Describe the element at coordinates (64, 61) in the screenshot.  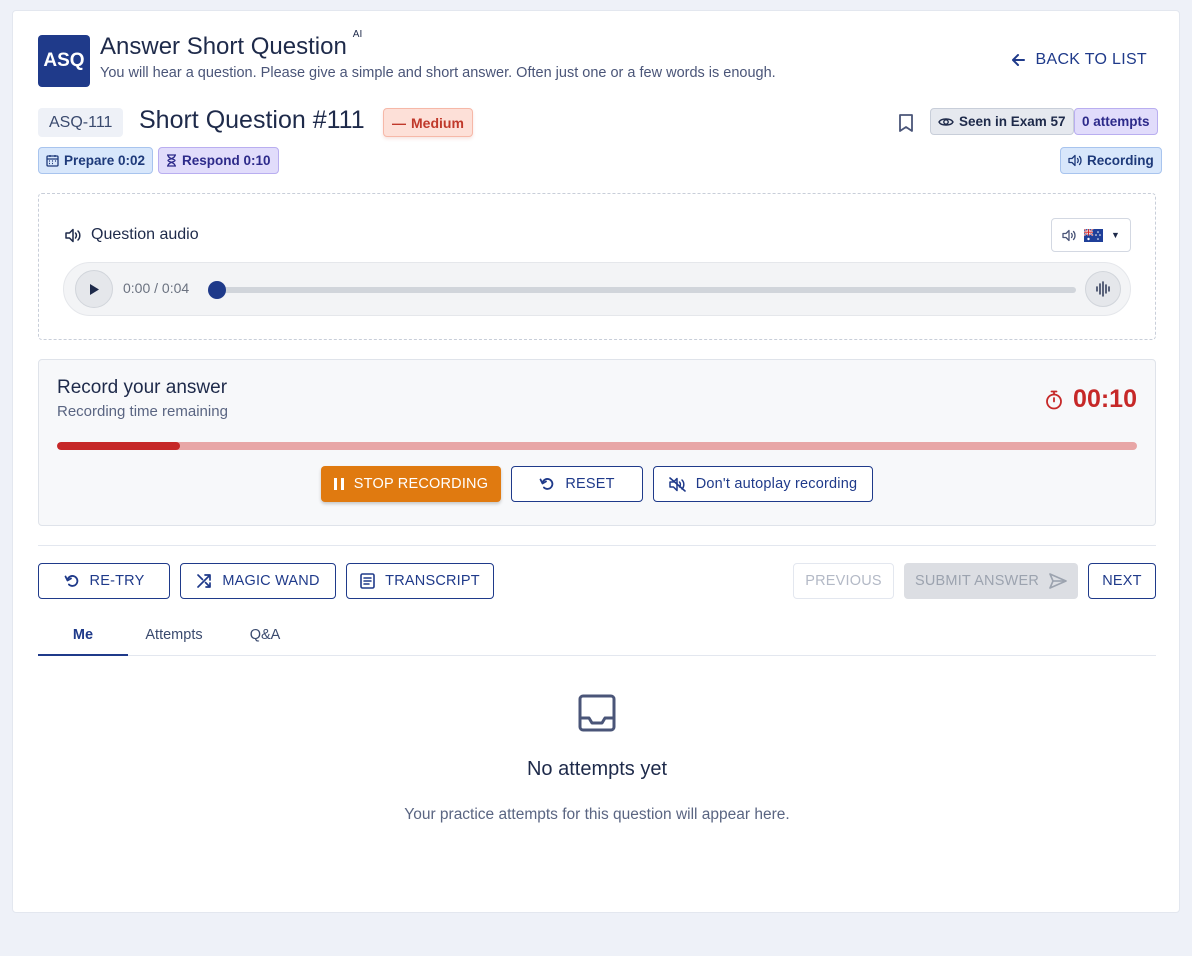
I see `asq-logo: ASQ` at that location.